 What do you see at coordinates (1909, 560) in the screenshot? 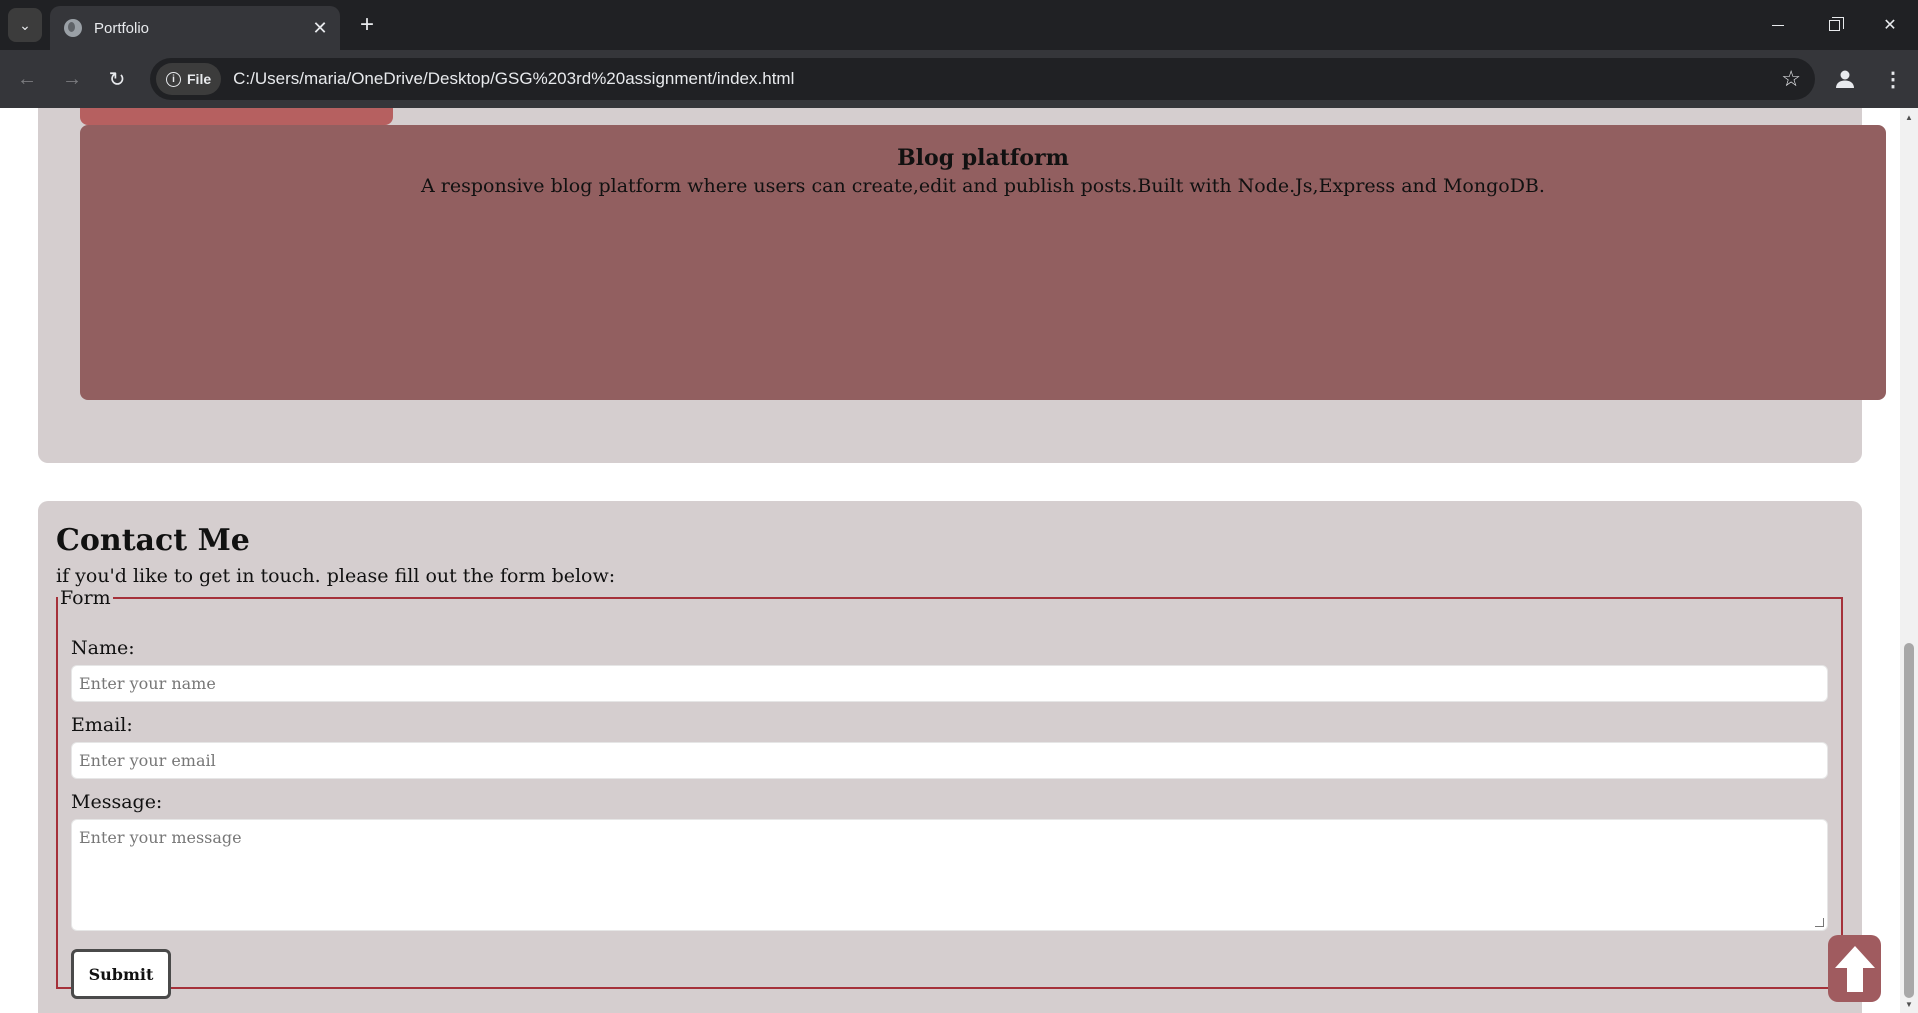
I see `page-scrollbar: ▲ ▼` at bounding box center [1909, 560].